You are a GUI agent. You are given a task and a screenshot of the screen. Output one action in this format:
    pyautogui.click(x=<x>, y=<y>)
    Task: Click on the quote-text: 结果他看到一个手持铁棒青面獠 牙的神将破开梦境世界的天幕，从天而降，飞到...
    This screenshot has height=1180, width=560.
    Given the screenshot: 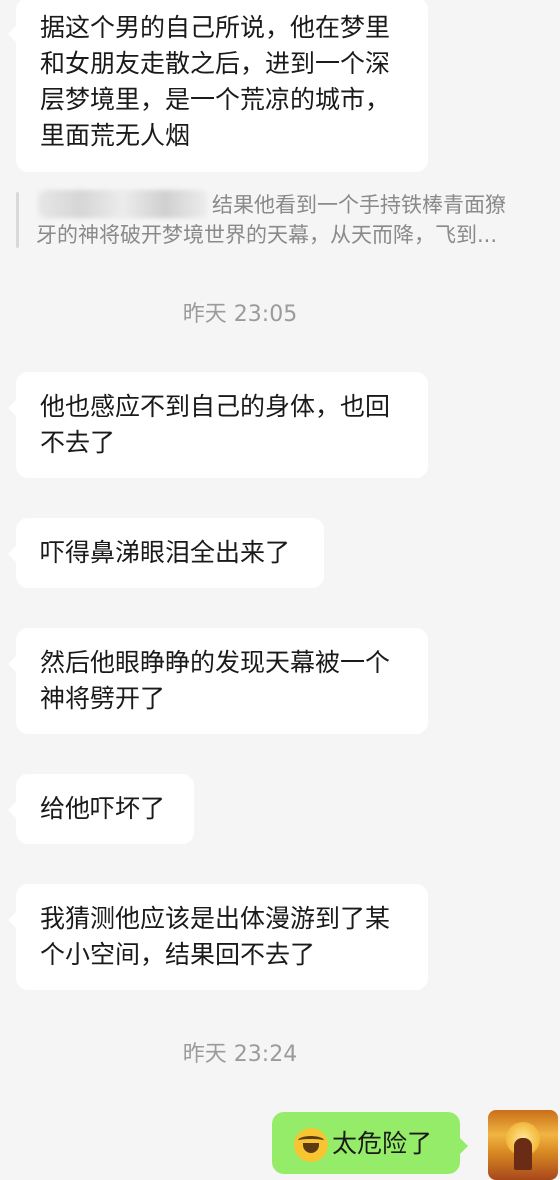 What is the action you would take?
    pyautogui.click(x=286, y=220)
    